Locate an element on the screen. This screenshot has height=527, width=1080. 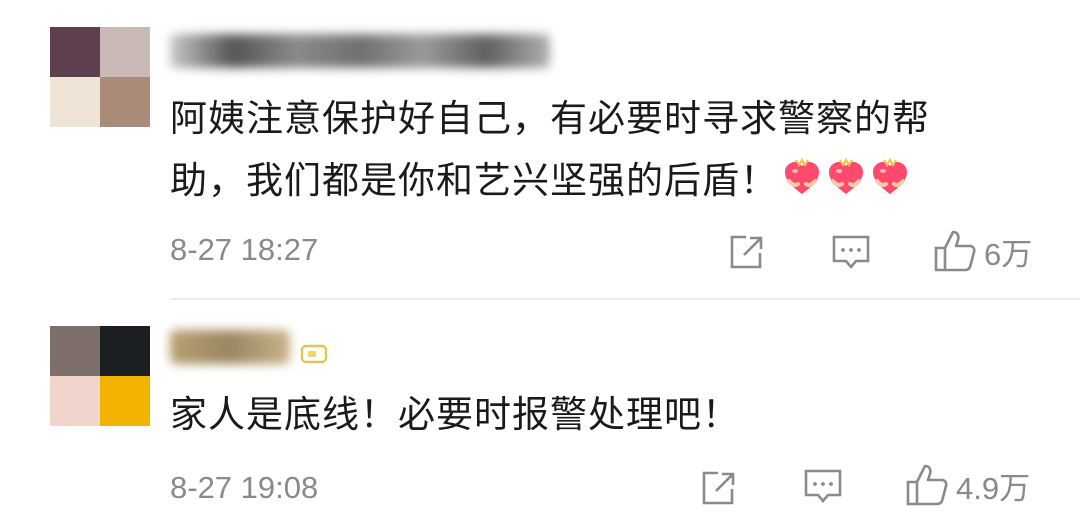
comment-text-line: 助，我们都是你和艺兴坚强的后盾！ is located at coordinates (474, 180).